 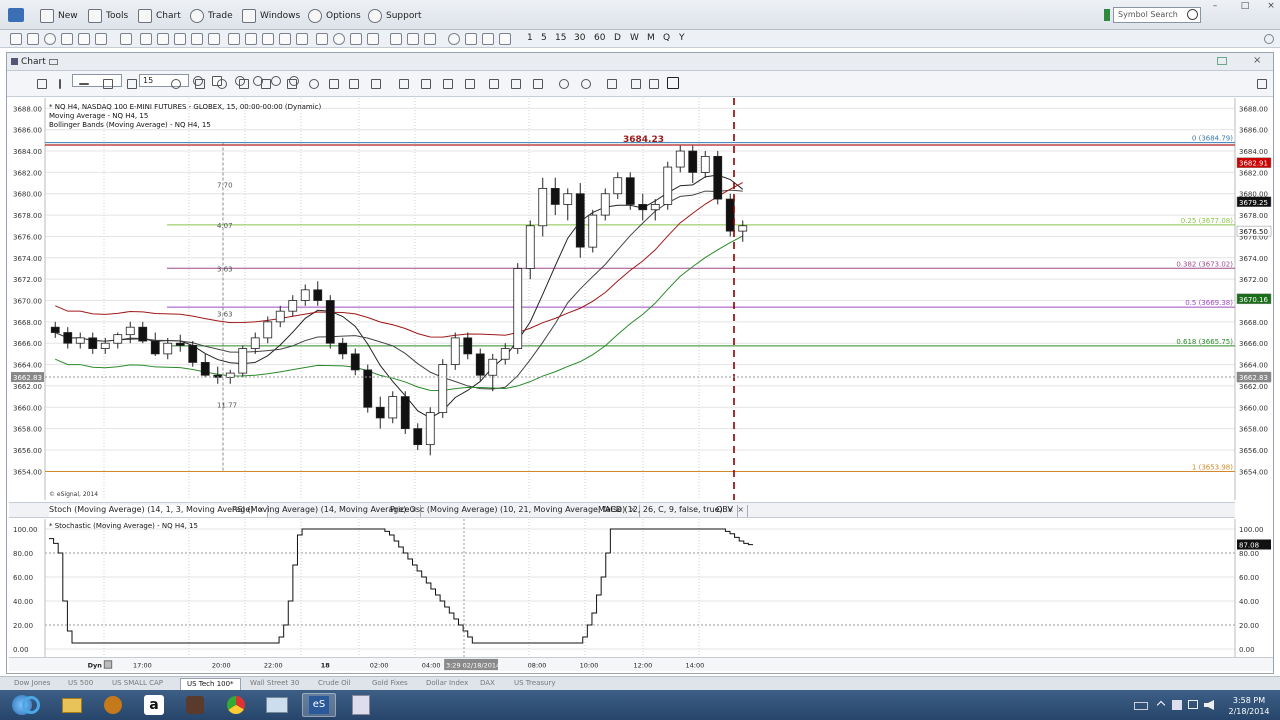 I want to click on arrow-down-tool-icon, so click(x=448, y=84).